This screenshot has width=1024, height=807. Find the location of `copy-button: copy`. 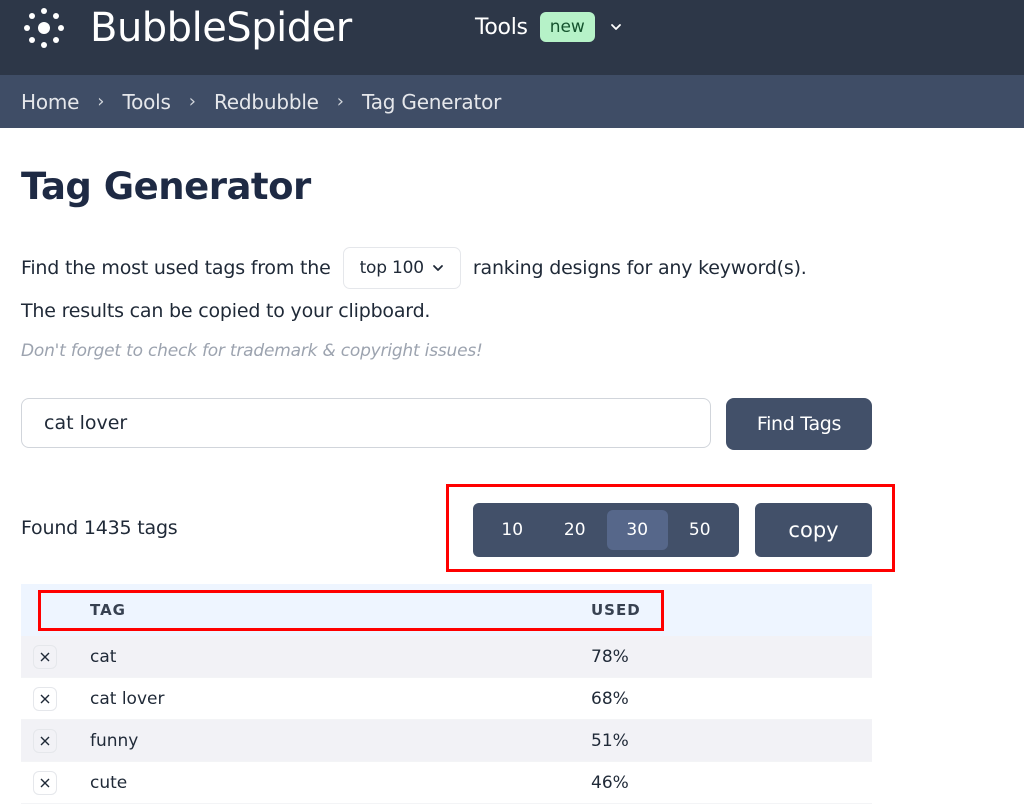

copy-button: copy is located at coordinates (813, 530).